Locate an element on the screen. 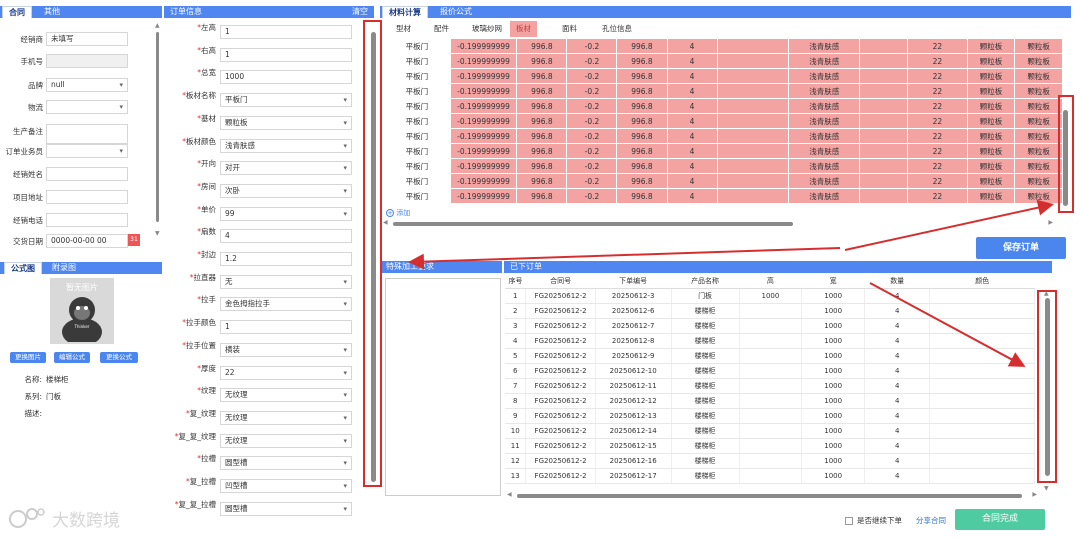 The height and width of the screenshot is (537, 1080). order-row: 6 FG20250612-2 20250612-10 楼梯柜 1000 4 is located at coordinates (770, 371).